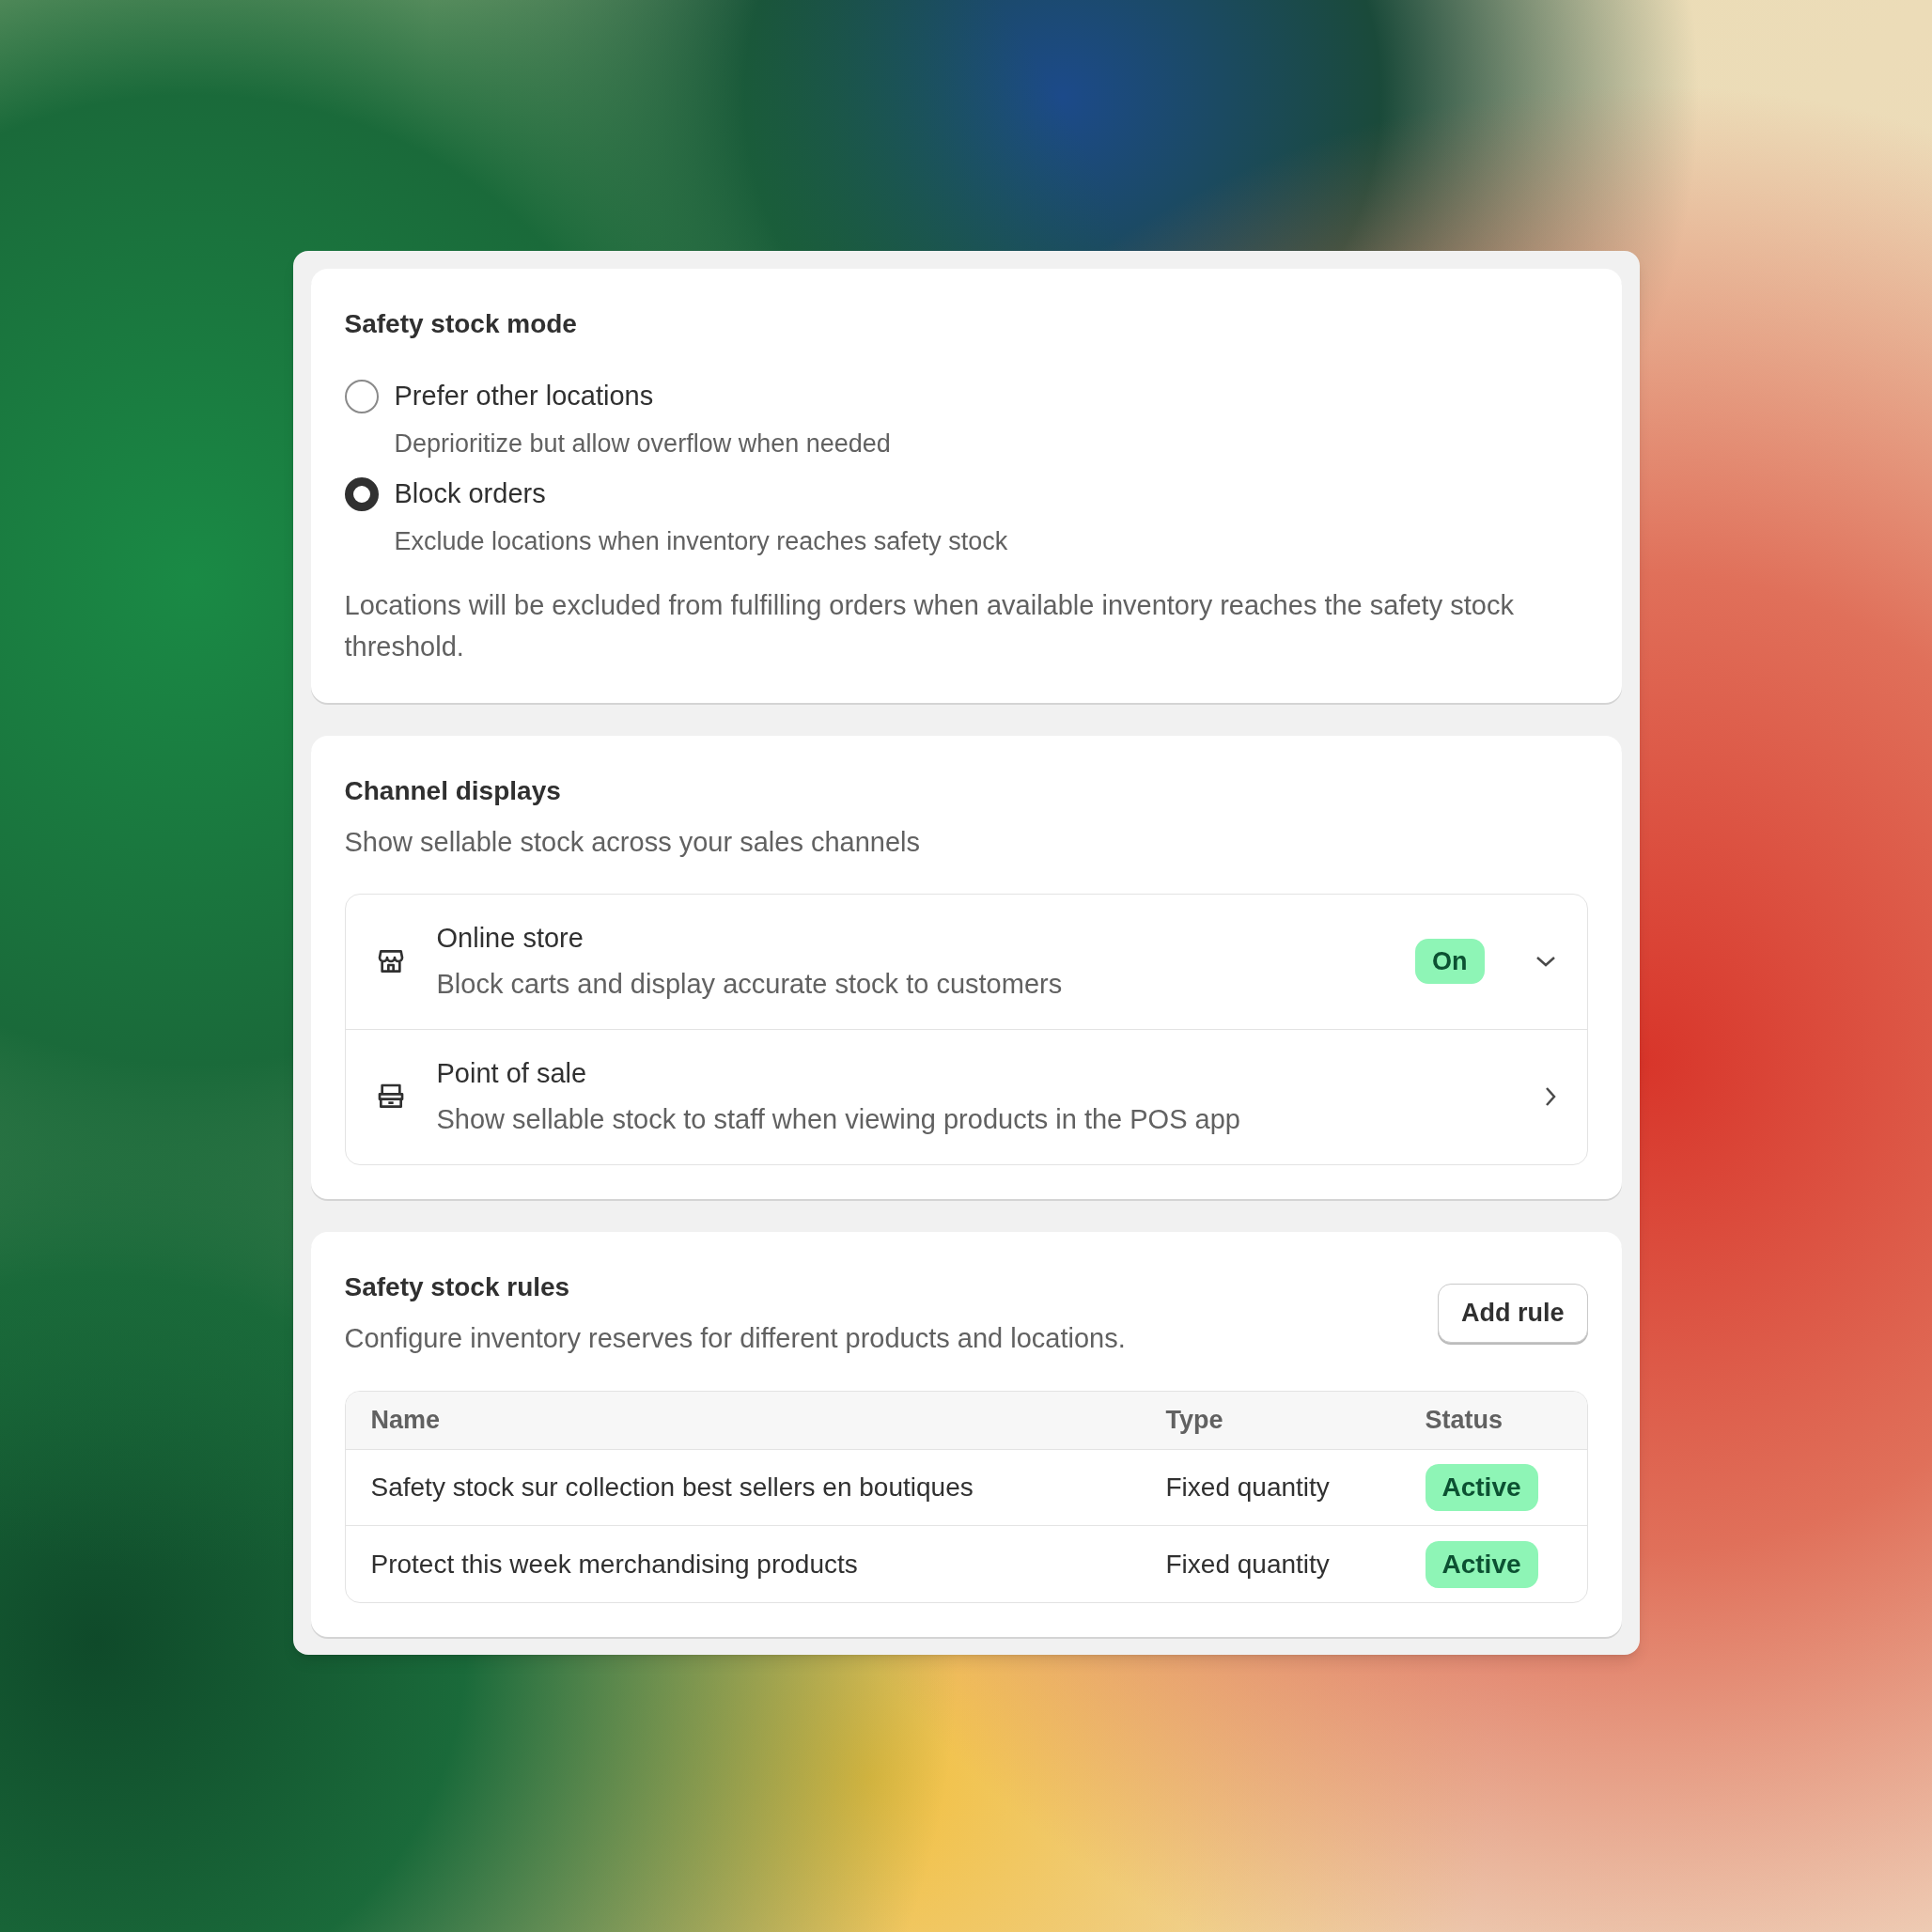 The height and width of the screenshot is (1932, 1932). Describe the element at coordinates (1464, 1421) in the screenshot. I see `column-header: Status` at that location.